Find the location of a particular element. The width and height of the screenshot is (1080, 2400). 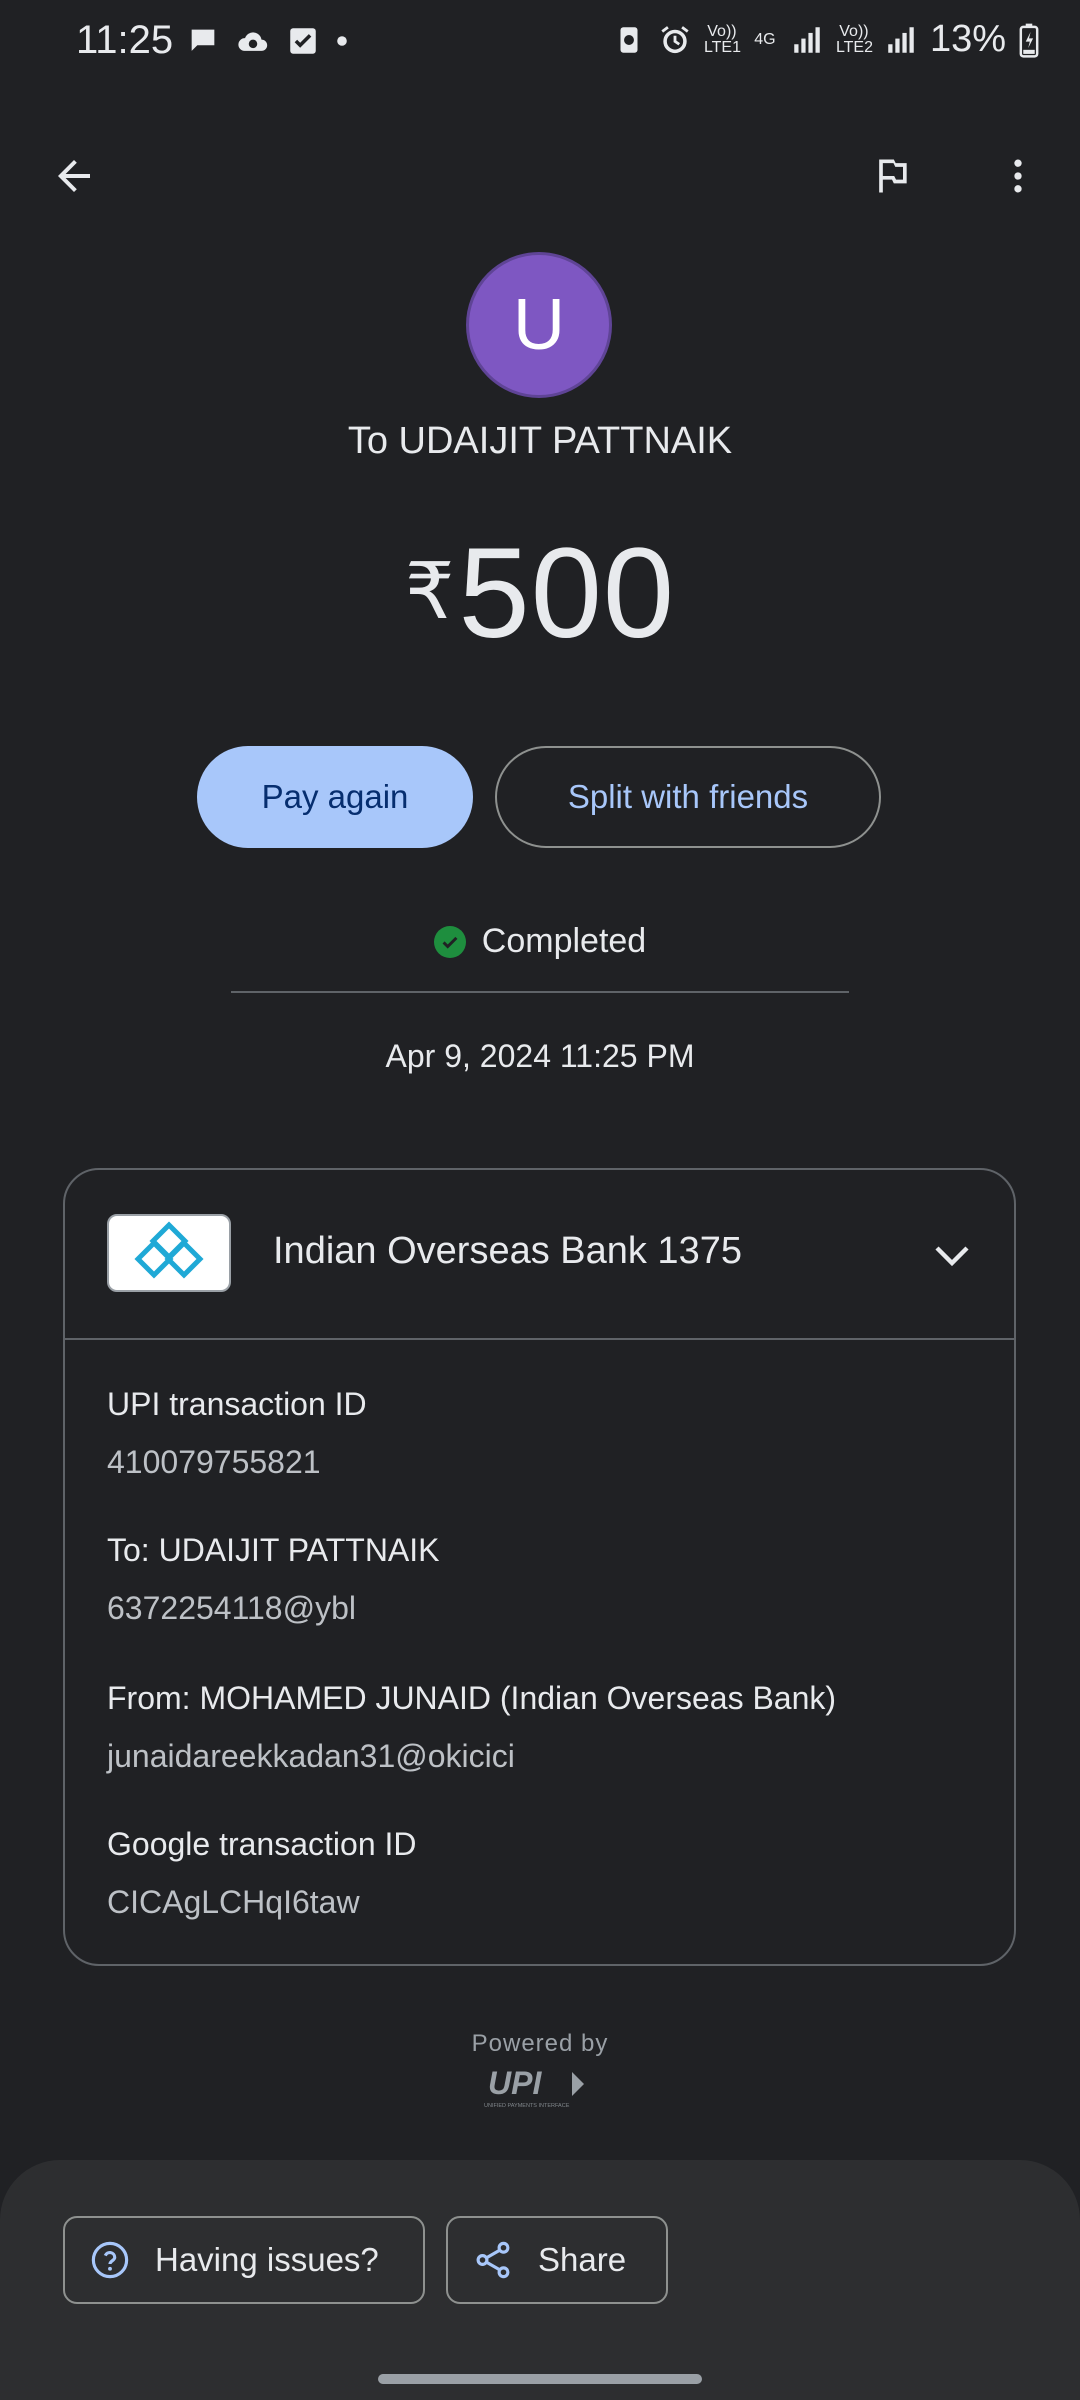

share-label: Share is located at coordinates (582, 2259).